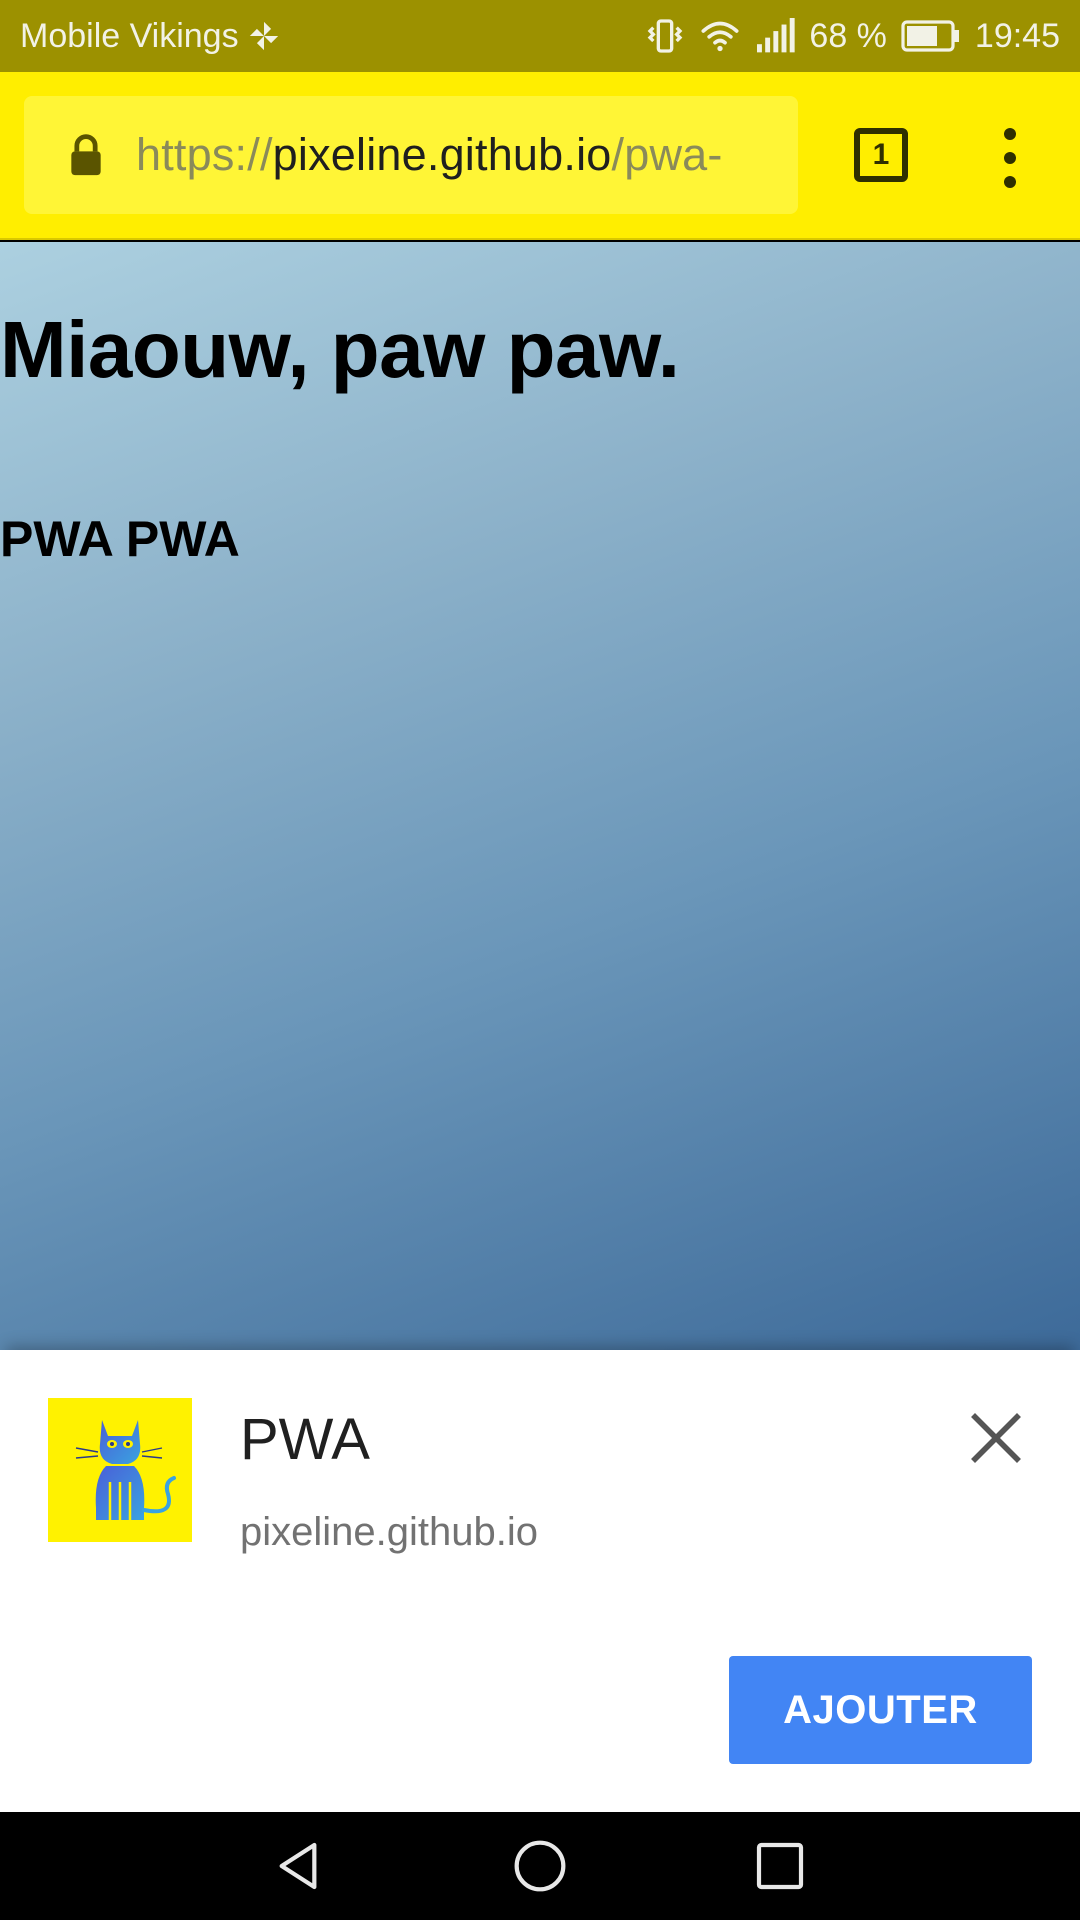 This screenshot has height=1920, width=1080. What do you see at coordinates (129, 35) in the screenshot?
I see `carrier-name: Mobile Vikings` at bounding box center [129, 35].